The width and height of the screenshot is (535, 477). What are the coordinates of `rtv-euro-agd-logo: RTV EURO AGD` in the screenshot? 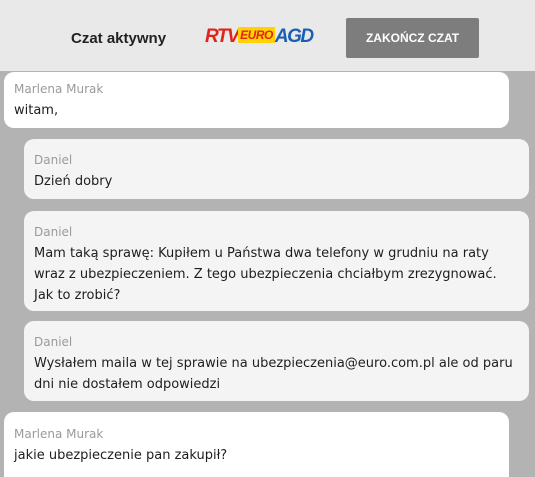 It's located at (261, 37).